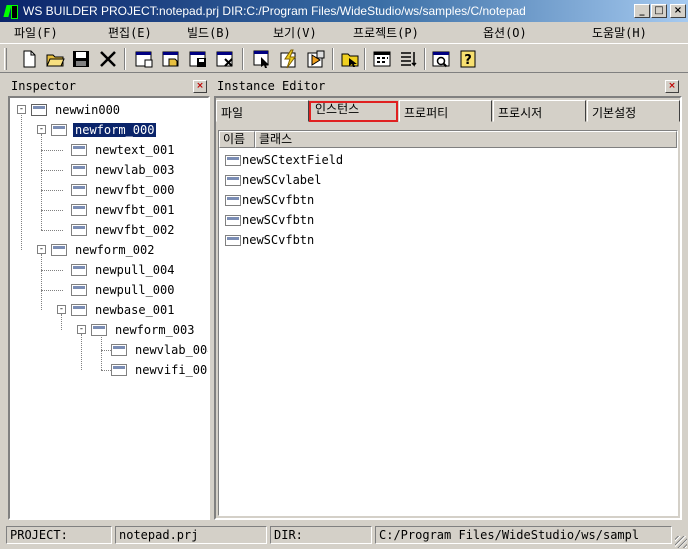 The image size is (688, 549). What do you see at coordinates (144, 59) in the screenshot?
I see `new-window-icon` at bounding box center [144, 59].